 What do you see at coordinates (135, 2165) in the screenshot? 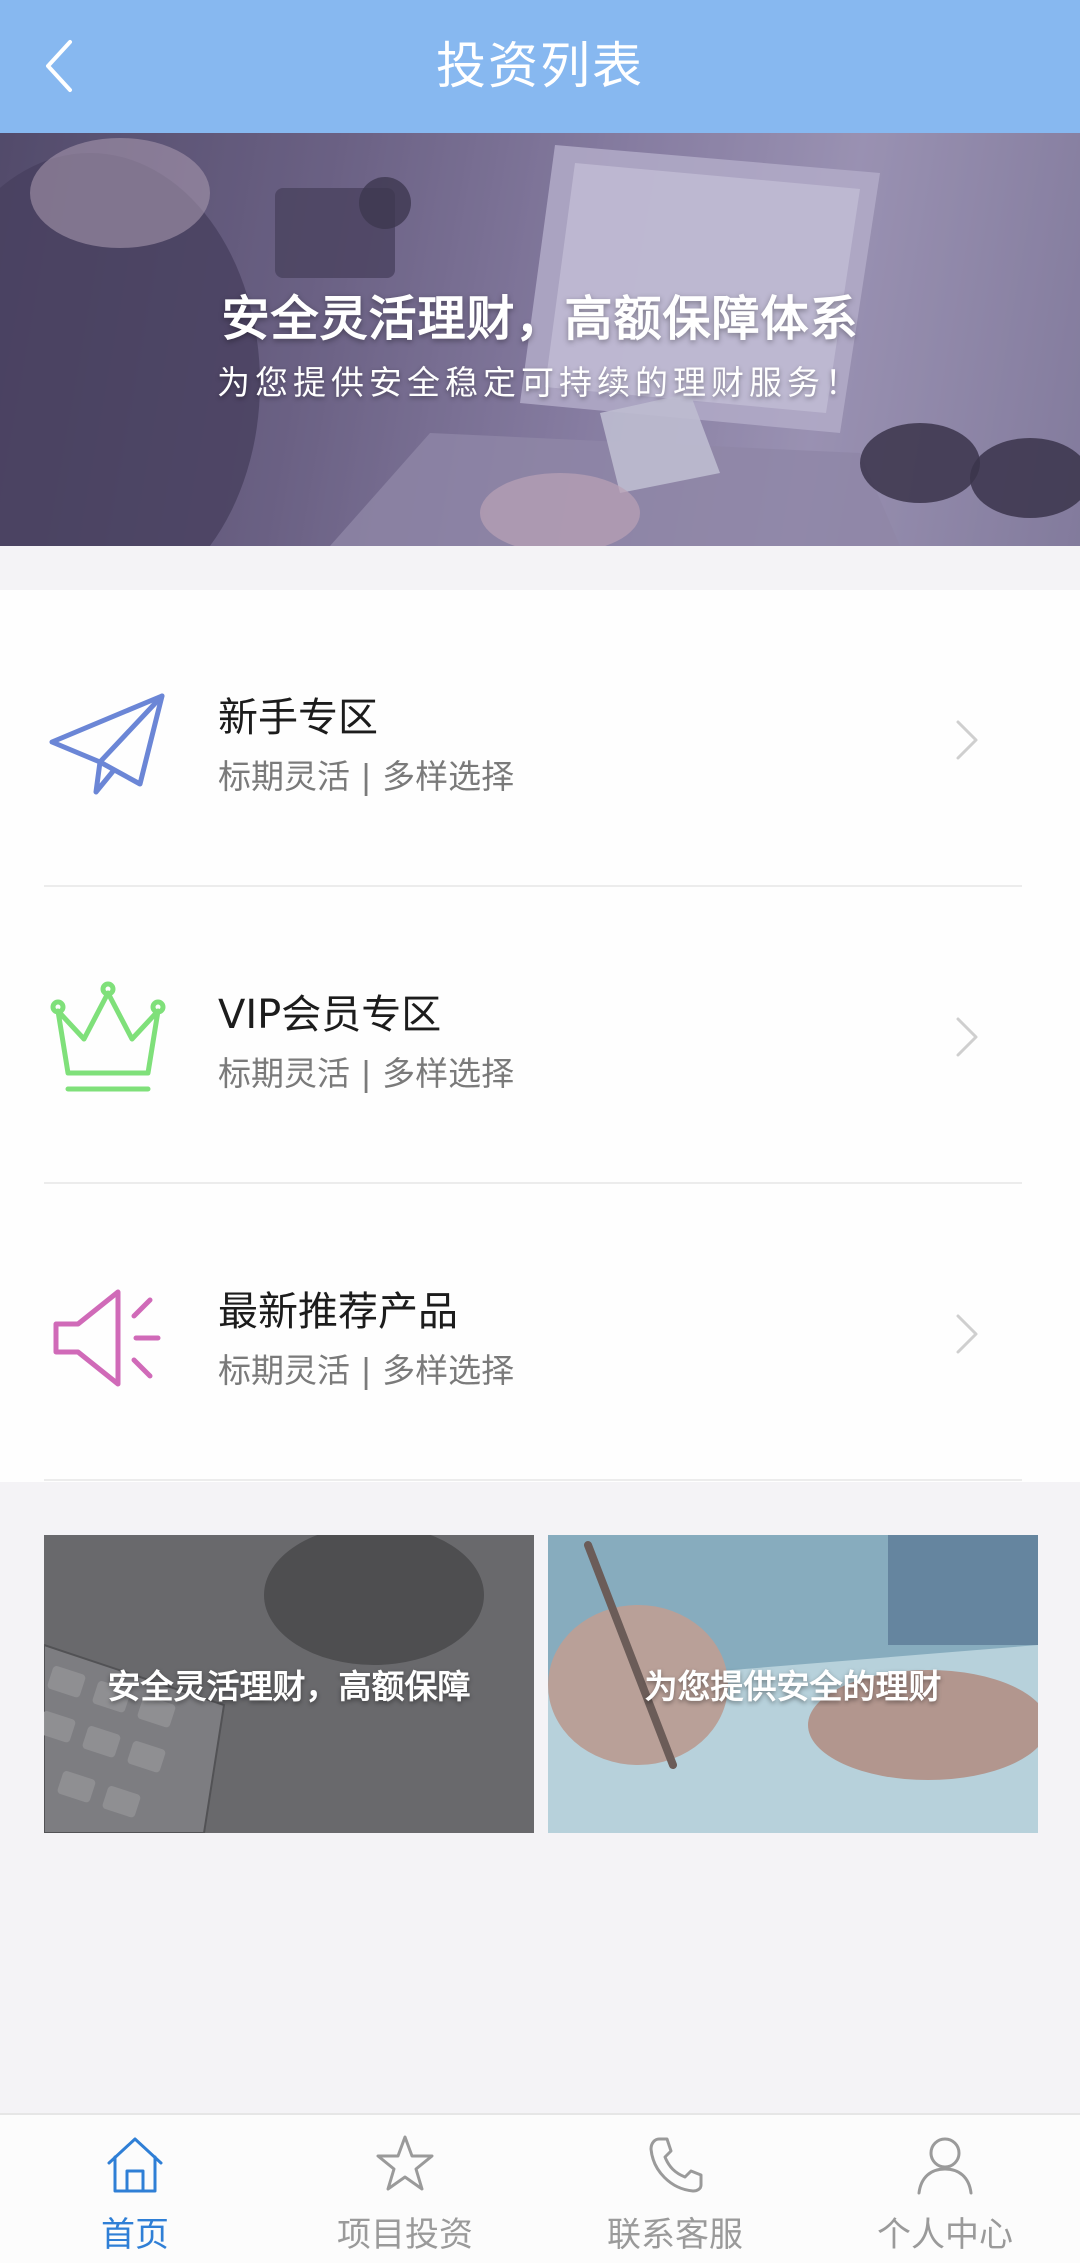
I see `home-icon` at bounding box center [135, 2165].